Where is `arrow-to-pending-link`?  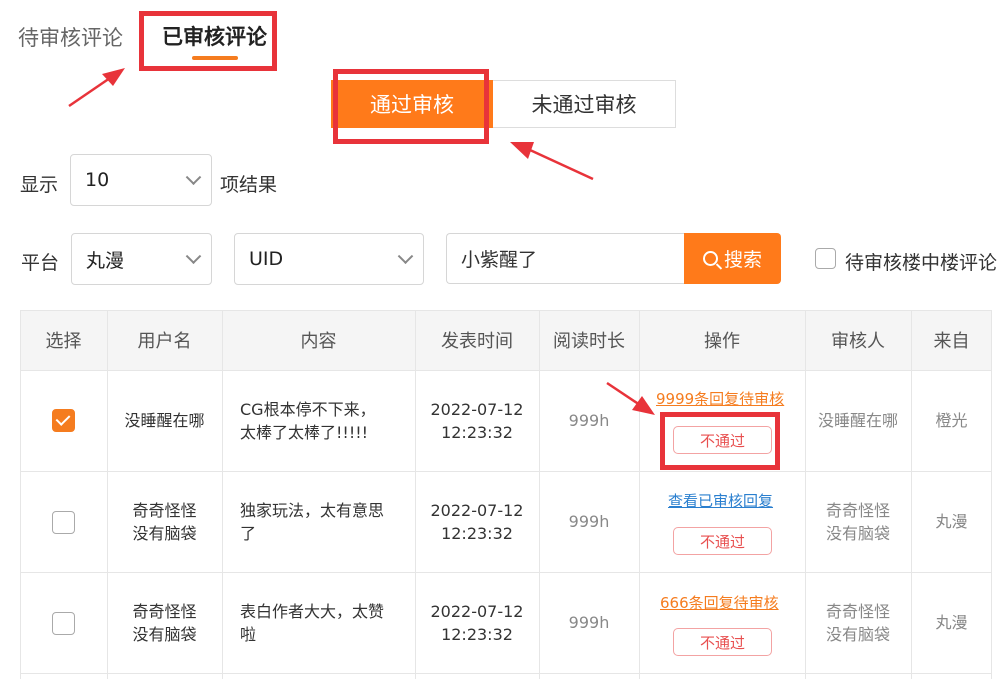 arrow-to-pending-link is located at coordinates (630, 398).